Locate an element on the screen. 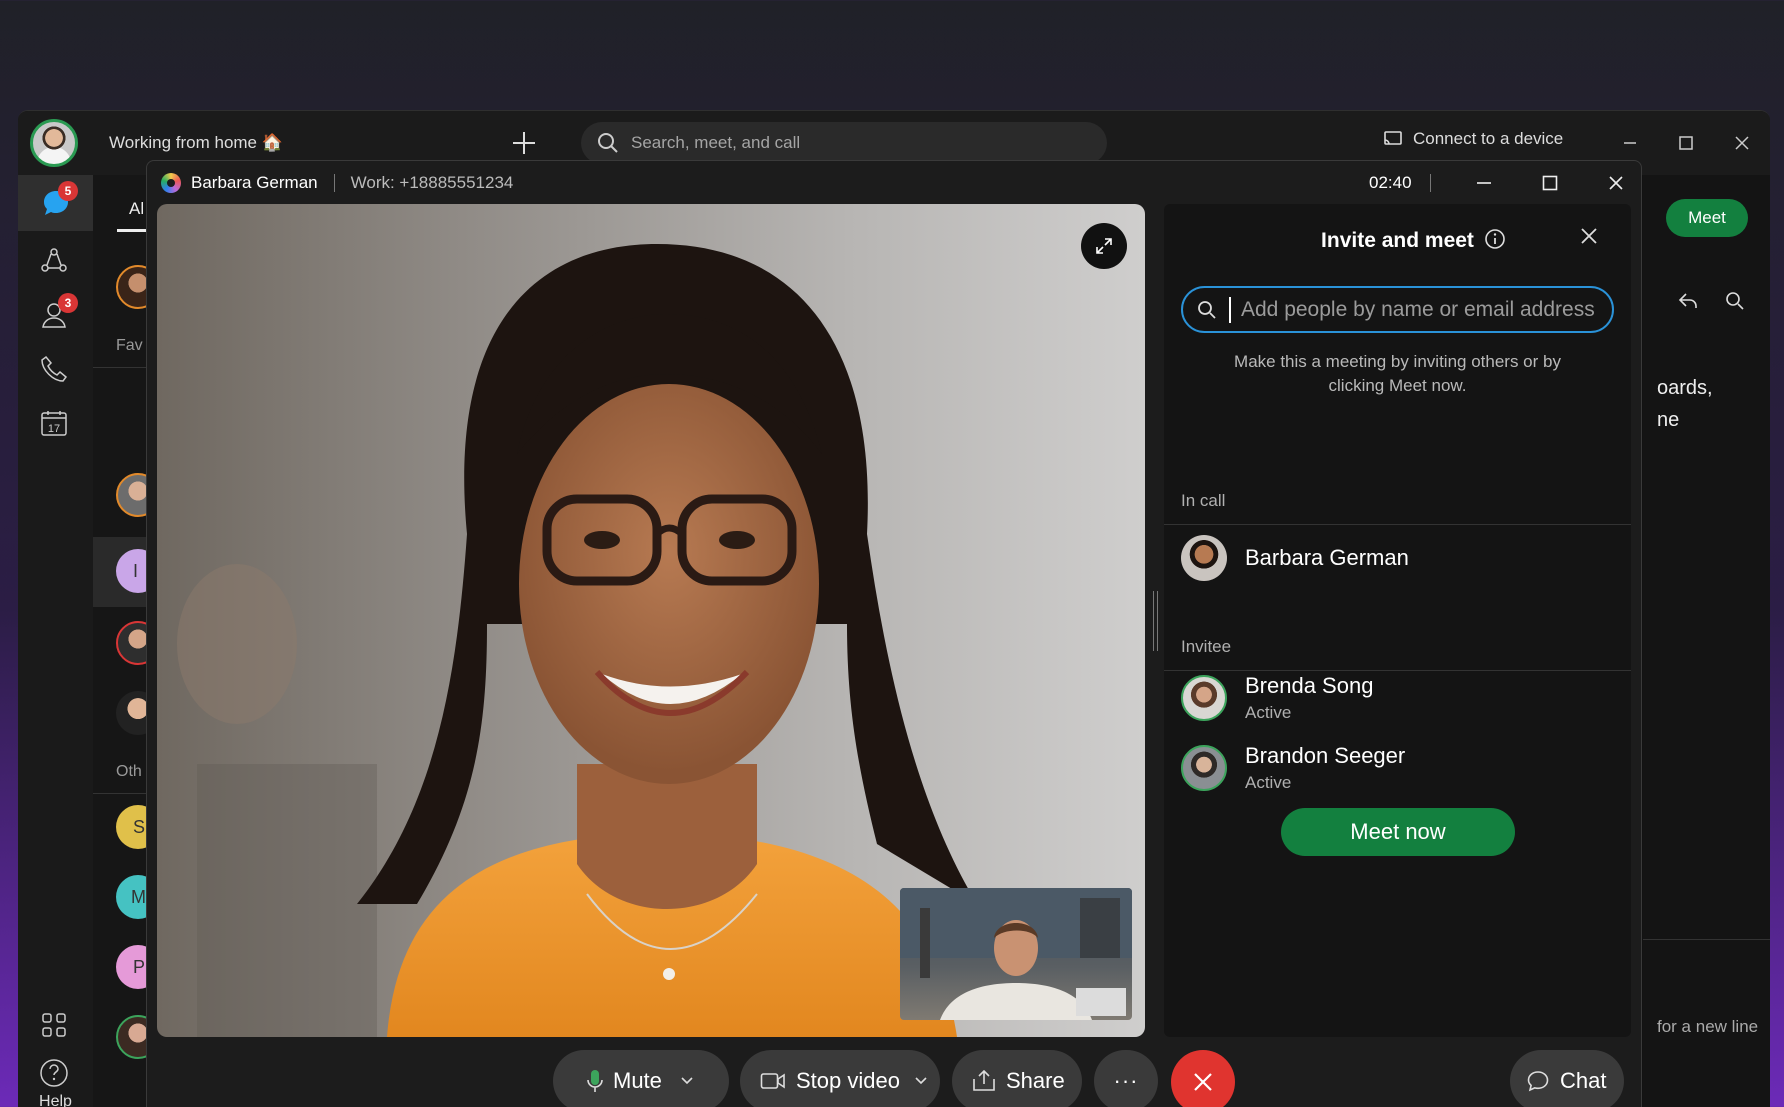 The width and height of the screenshot is (1784, 1107). user-avatar is located at coordinates (54, 143).